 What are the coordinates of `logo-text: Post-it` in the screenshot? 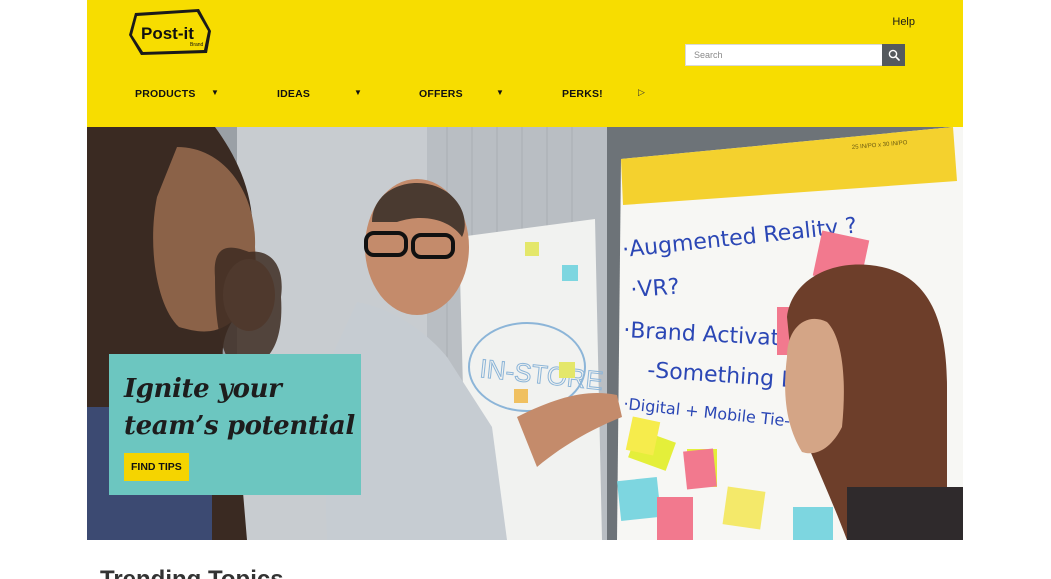 It's located at (167, 33).